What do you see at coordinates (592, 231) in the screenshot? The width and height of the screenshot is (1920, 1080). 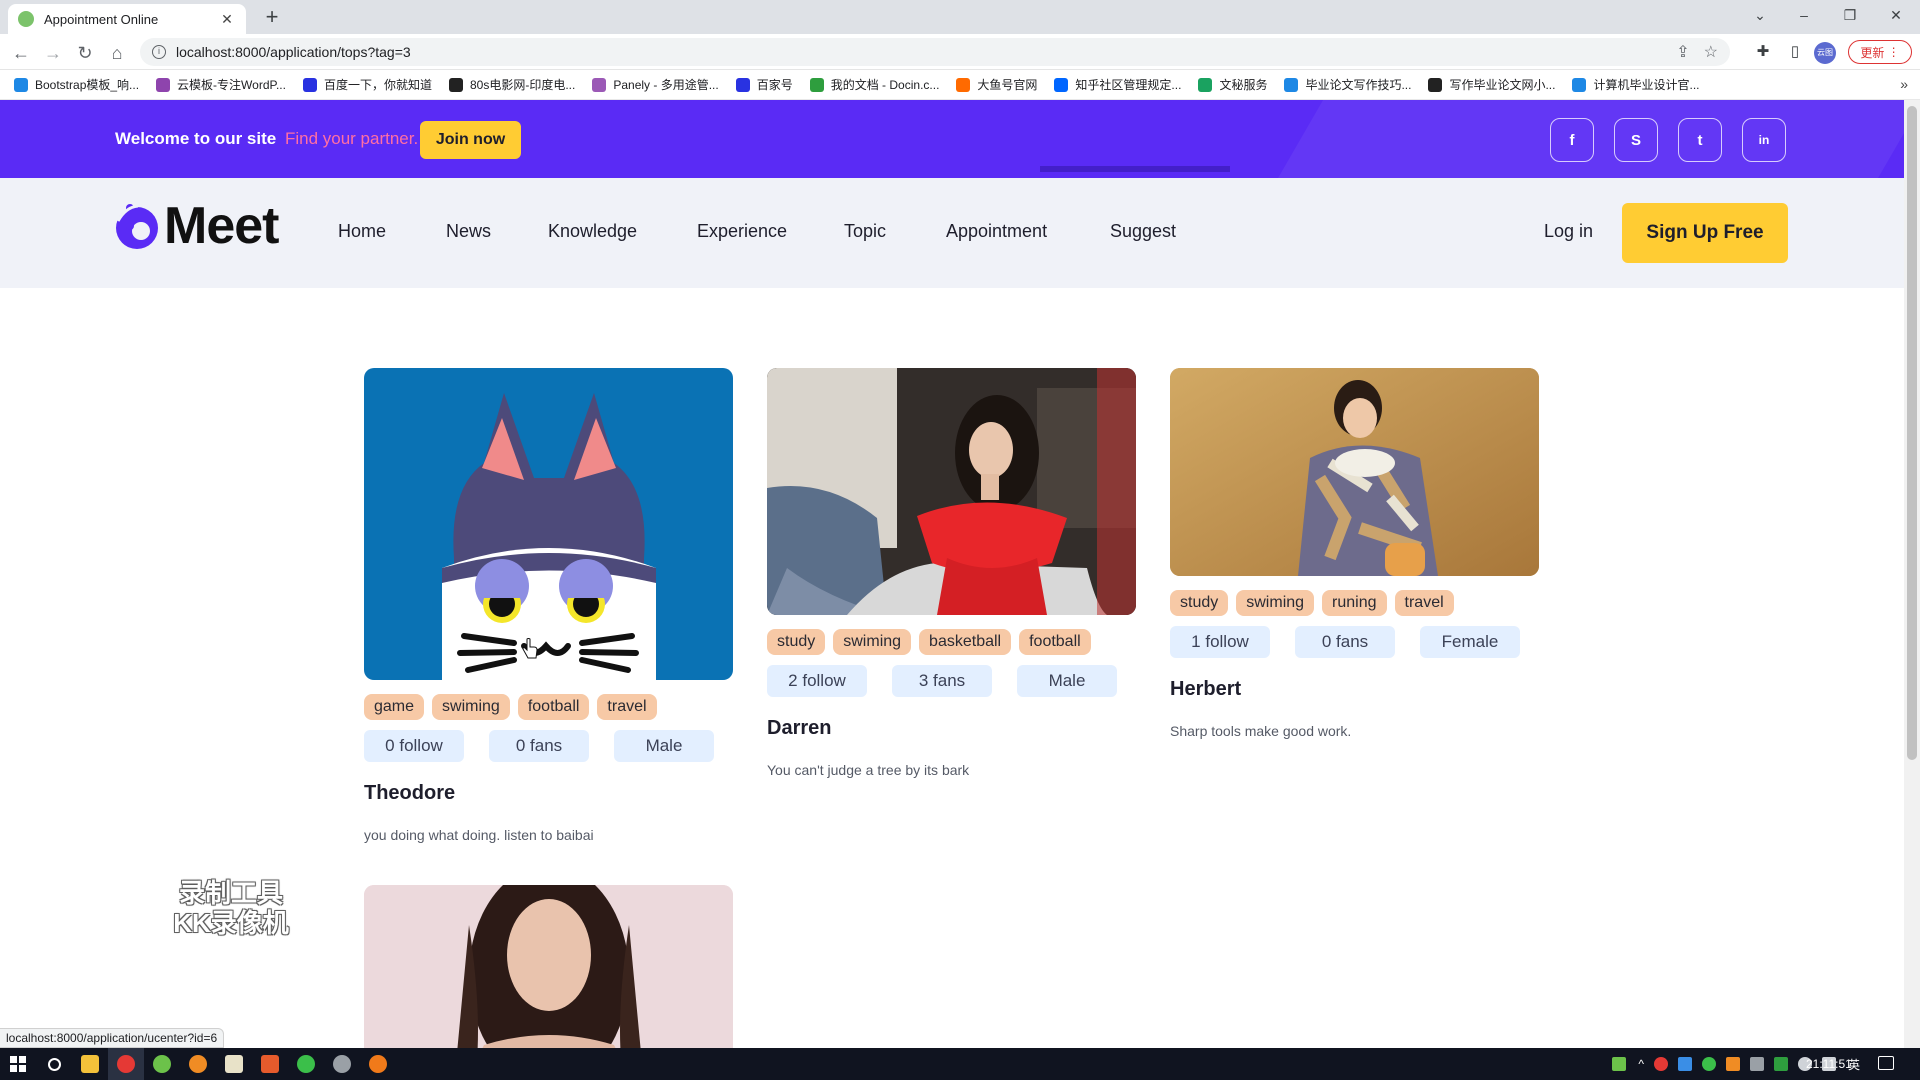 I see `nav-knowledge: Knowledge` at bounding box center [592, 231].